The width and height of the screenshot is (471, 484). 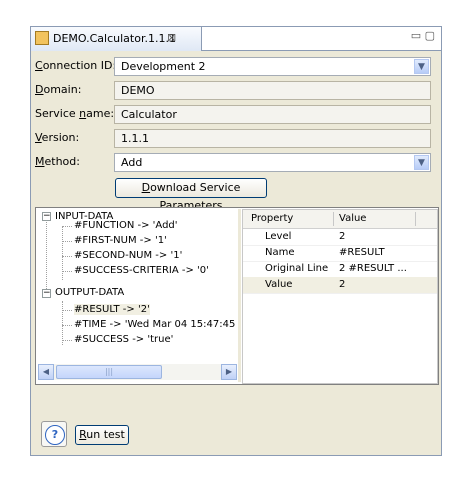 I want to click on version-label: Version:, so click(x=57, y=137).